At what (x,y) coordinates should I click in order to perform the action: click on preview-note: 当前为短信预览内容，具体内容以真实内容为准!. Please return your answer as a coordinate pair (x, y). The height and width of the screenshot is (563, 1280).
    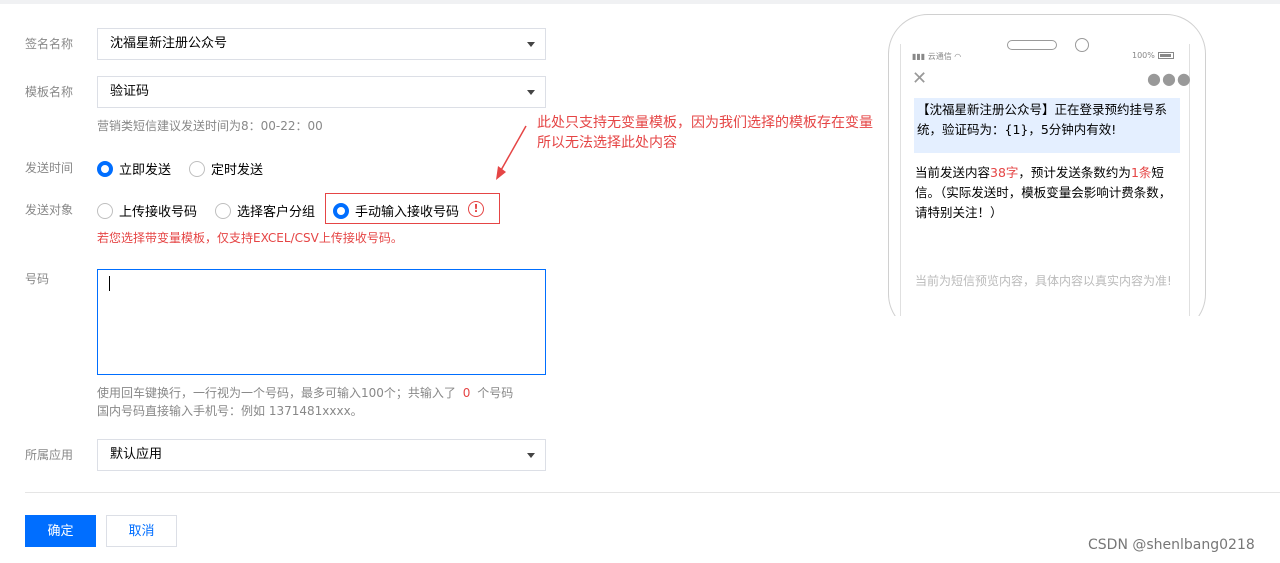
    Looking at the image, I should click on (1043, 281).